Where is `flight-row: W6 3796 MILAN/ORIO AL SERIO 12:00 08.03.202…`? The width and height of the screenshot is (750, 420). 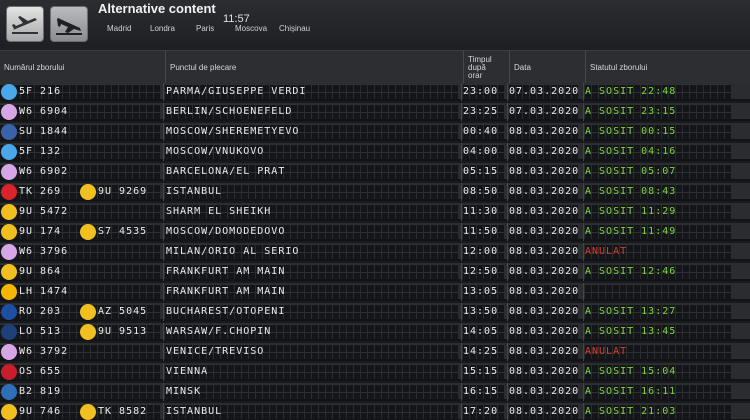
flight-row: W6 3796 MILAN/ORIO AL SERIO 12:00 08.03.202… is located at coordinates (375, 252).